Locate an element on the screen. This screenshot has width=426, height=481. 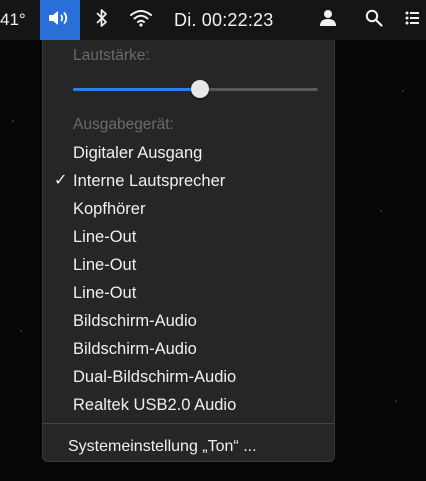
spotlight-search-button is located at coordinates (374, 20).